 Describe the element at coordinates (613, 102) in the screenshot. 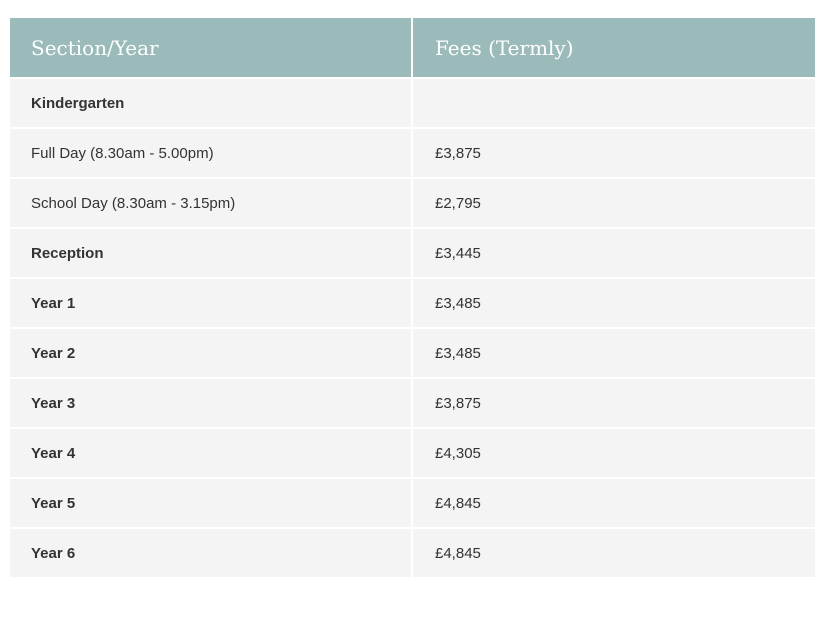

I see `fee-cell` at that location.